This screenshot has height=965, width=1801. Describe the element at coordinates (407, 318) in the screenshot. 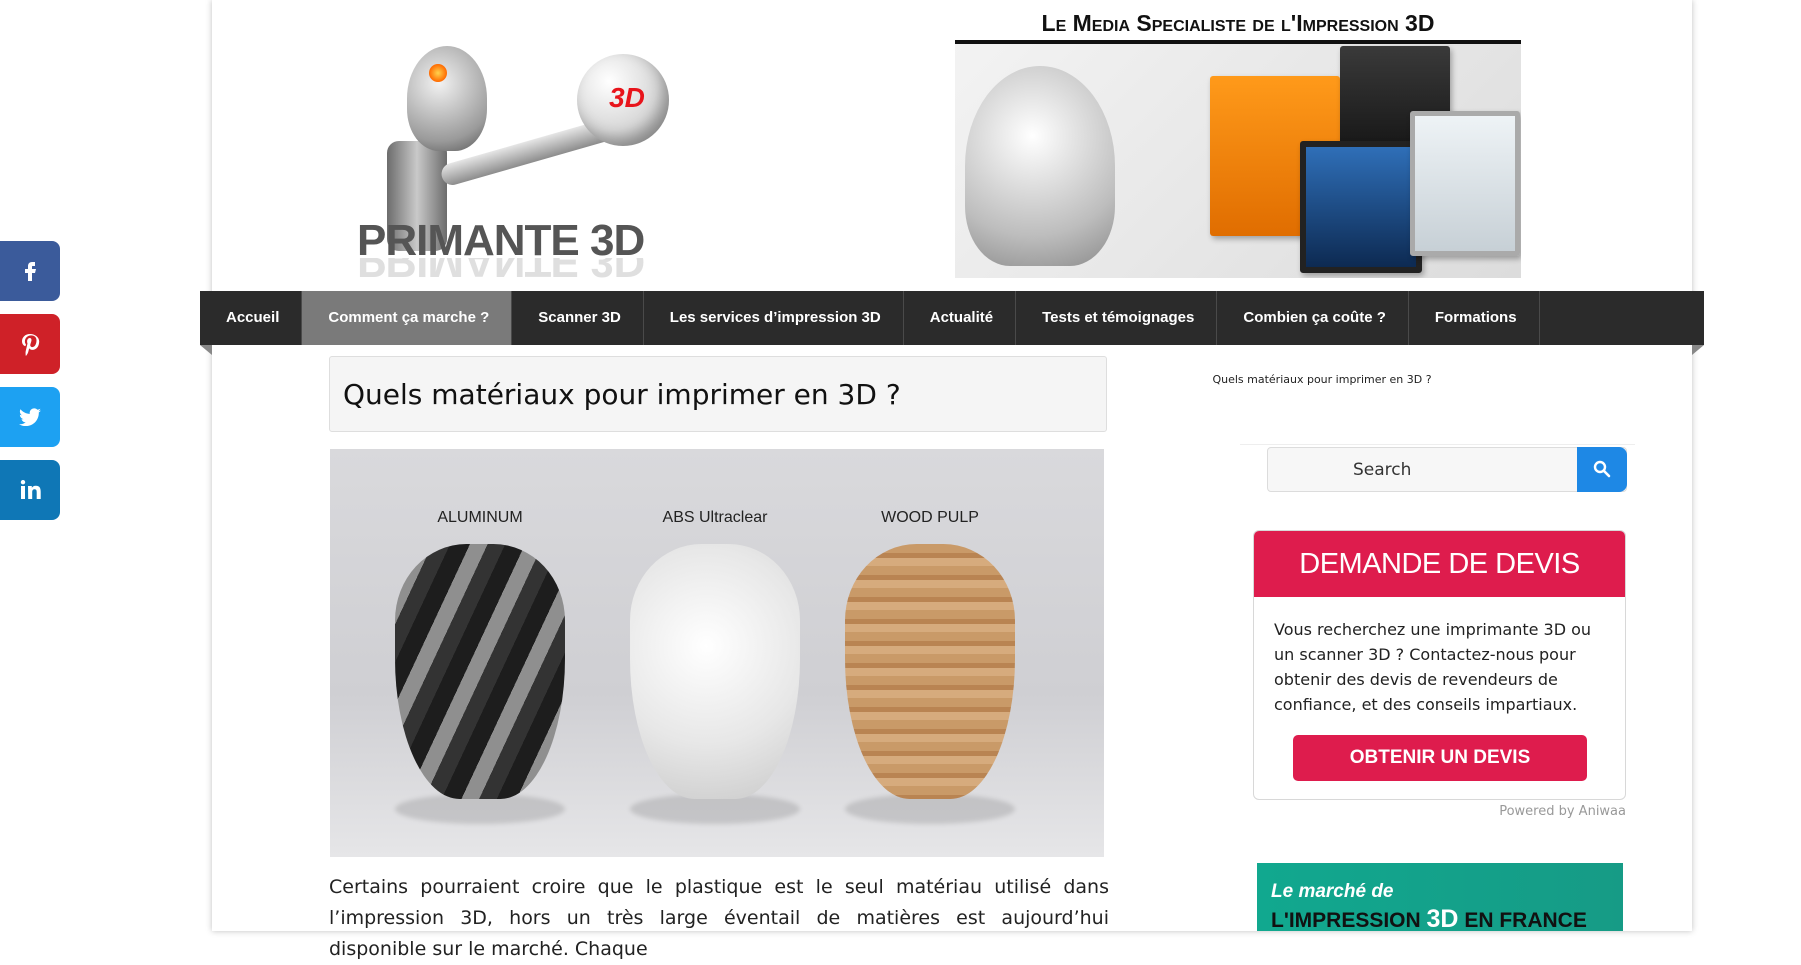

I see `nav-item-comment-ca-marche: Comment ça marche ?` at that location.